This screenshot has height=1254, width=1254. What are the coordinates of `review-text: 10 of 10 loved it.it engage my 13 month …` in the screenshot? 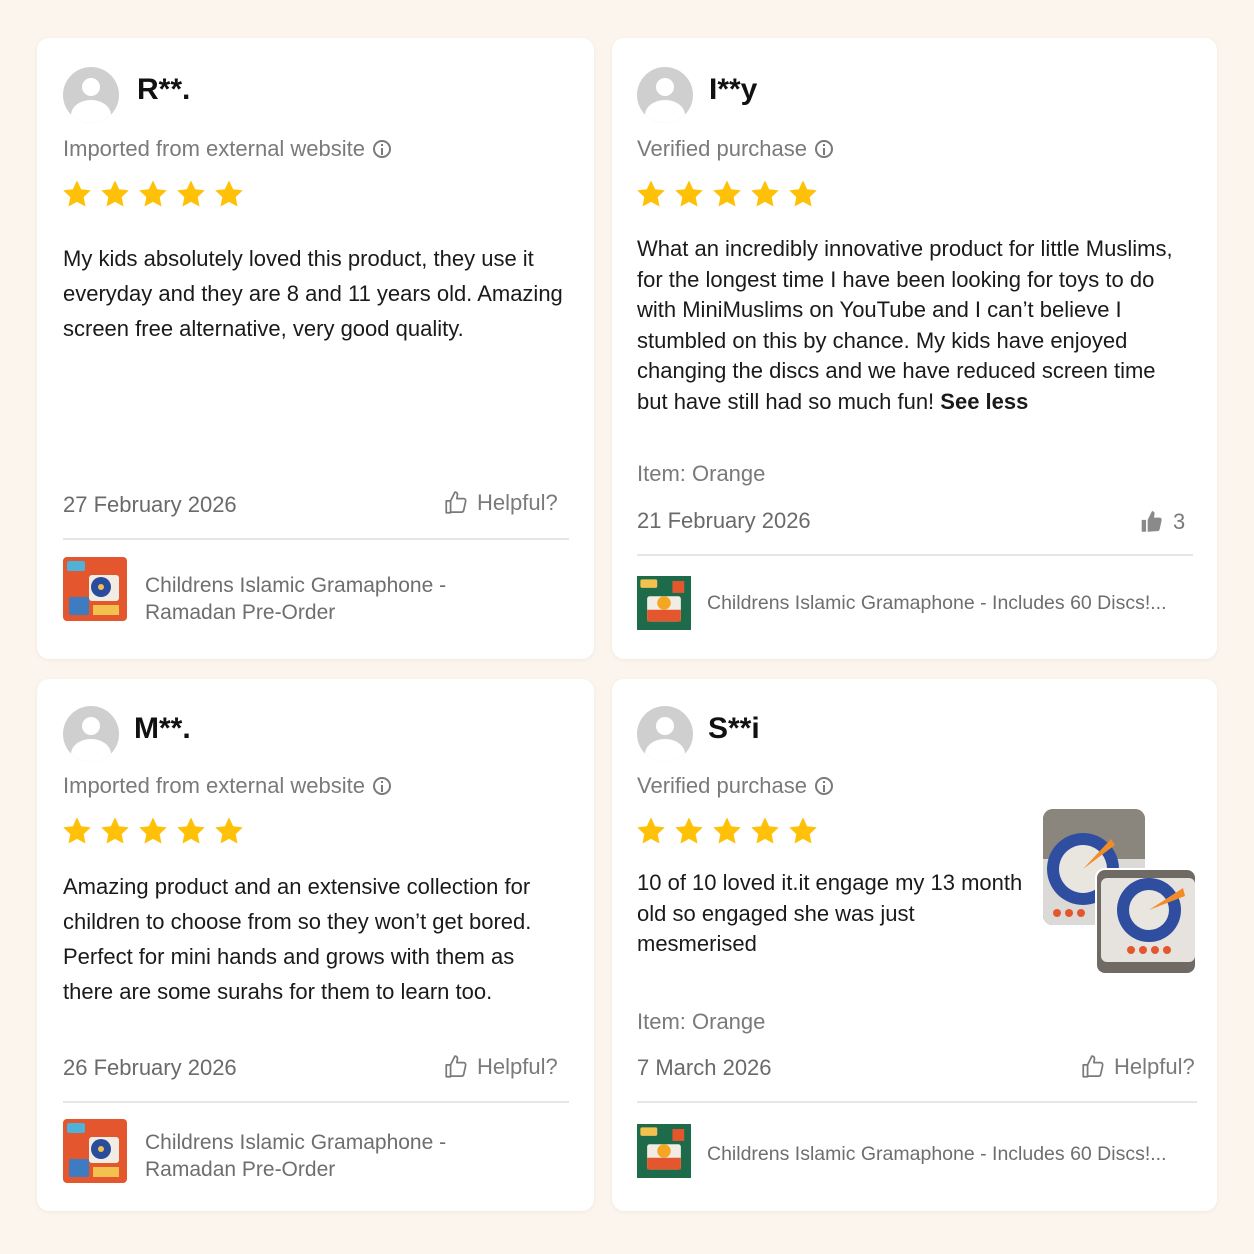 It's located at (830, 913).